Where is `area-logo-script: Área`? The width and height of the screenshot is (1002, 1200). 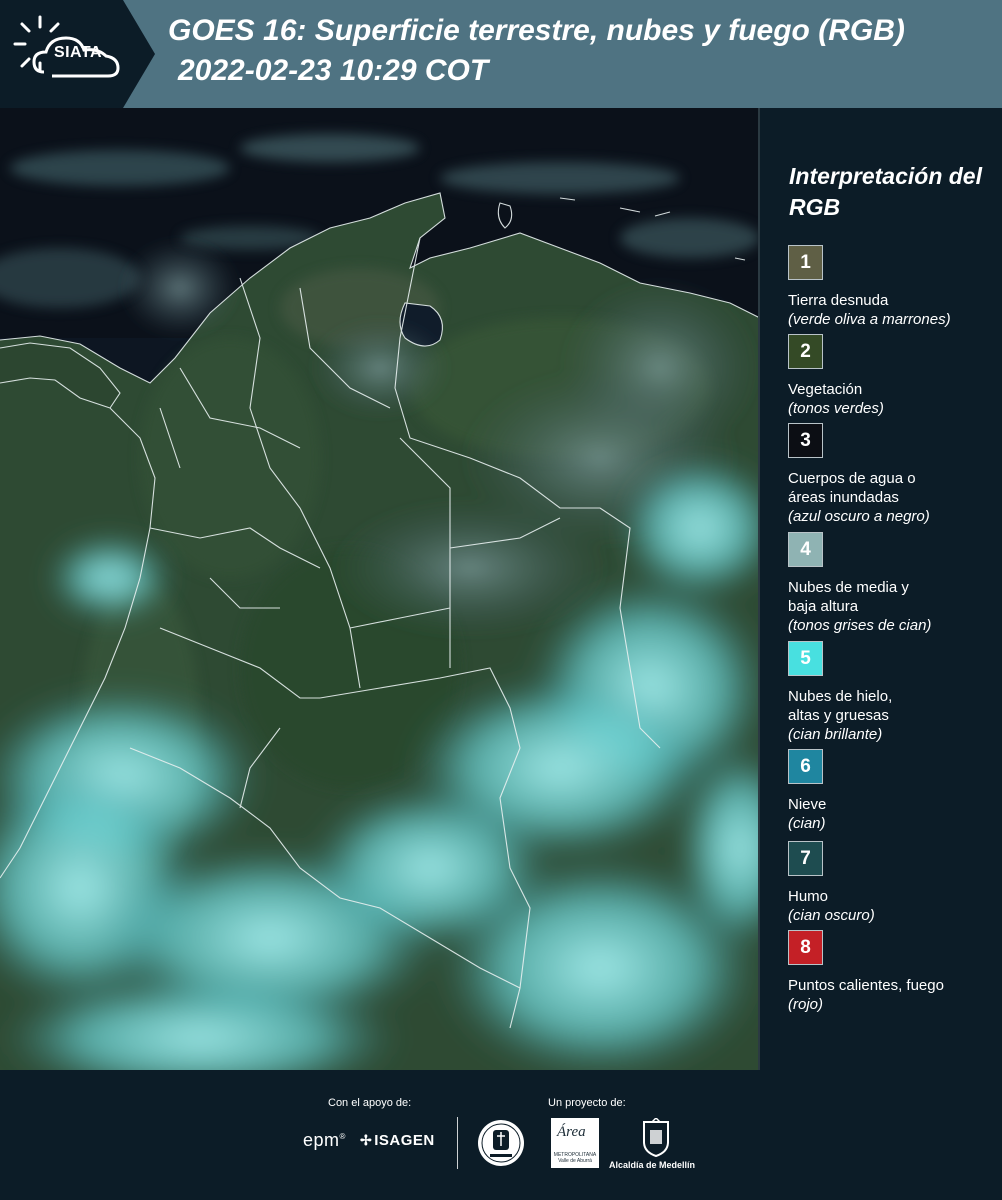
area-logo-script: Área is located at coordinates (571, 1132).